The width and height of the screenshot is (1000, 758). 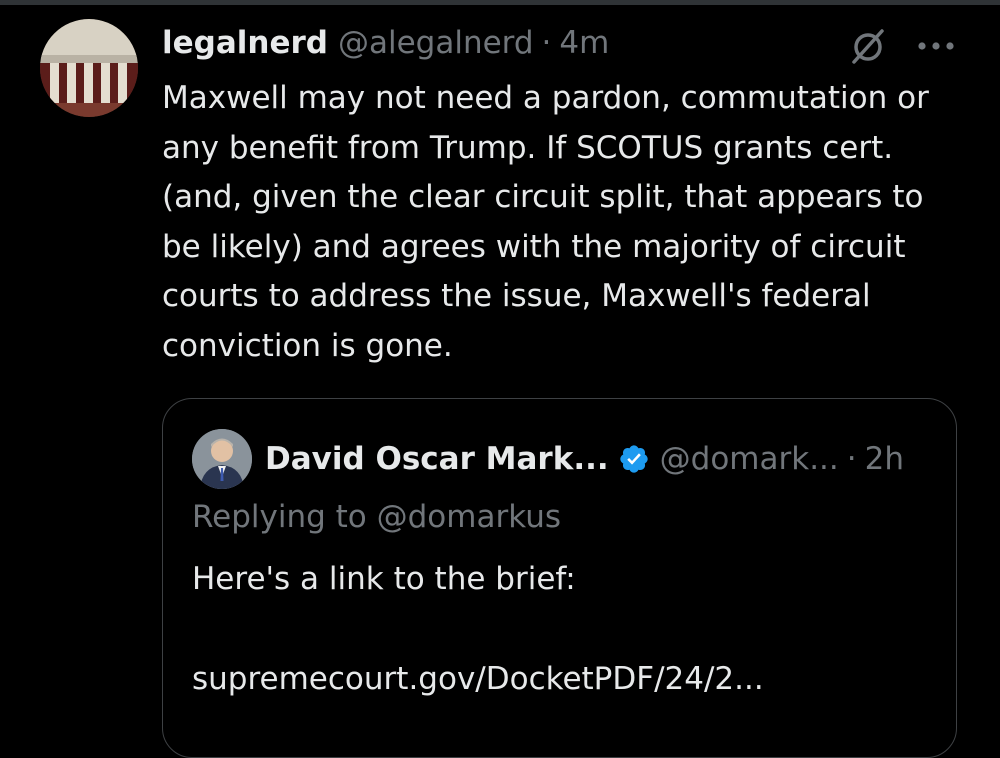 I want to click on author-name: legalnerd, so click(x=245, y=43).